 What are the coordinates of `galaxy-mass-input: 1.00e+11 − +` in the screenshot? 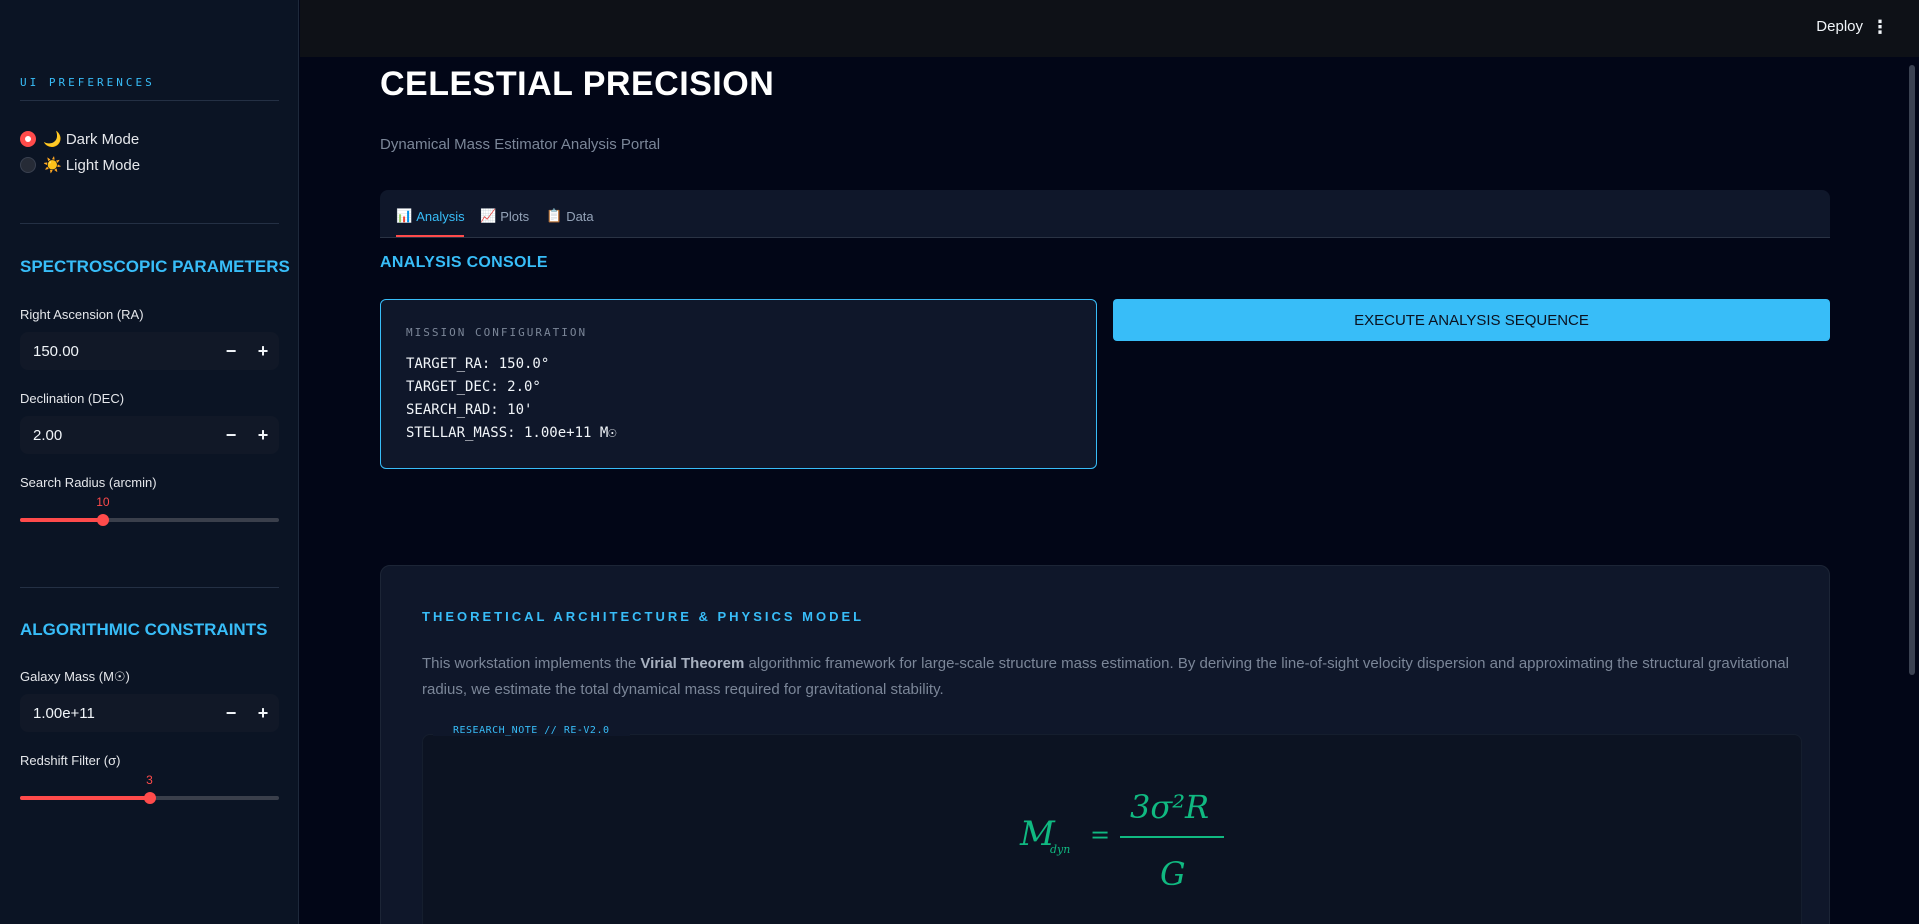 It's located at (149, 713).